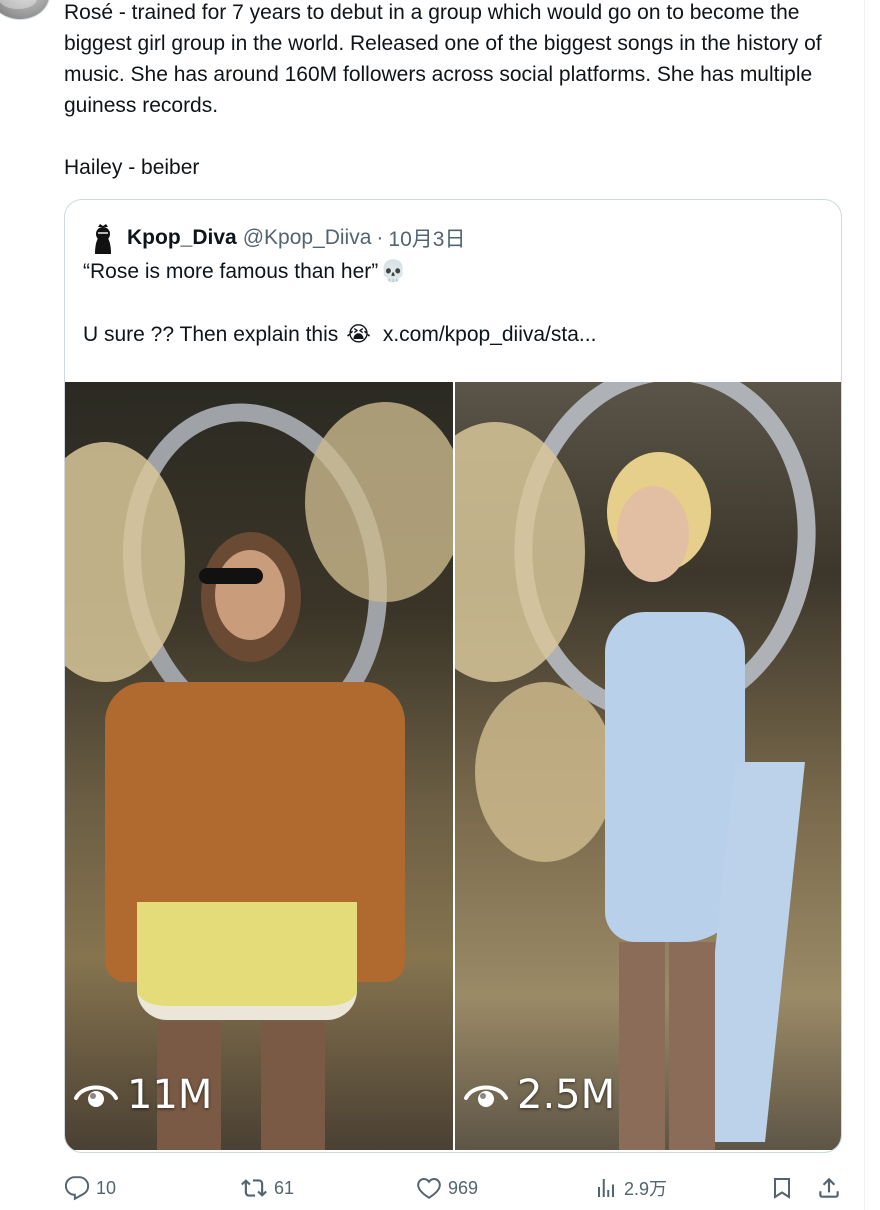 This screenshot has width=880, height=1210. Describe the element at coordinates (447, 1188) in the screenshot. I see `like-button: 969` at that location.